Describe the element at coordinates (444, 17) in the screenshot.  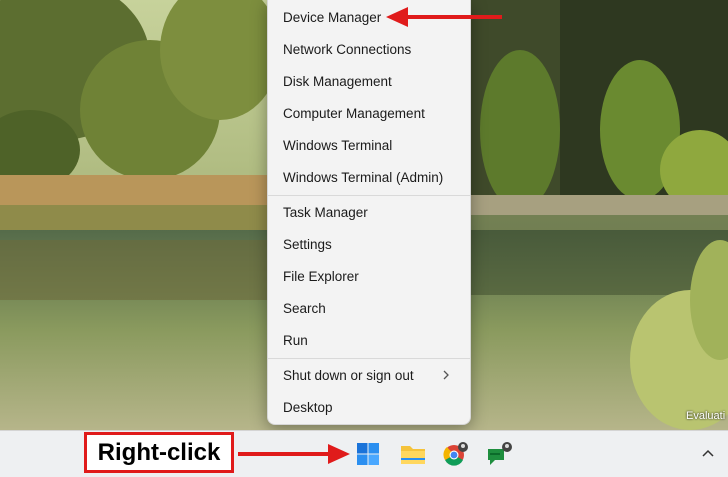
I see `annotation-arrow-left` at that location.